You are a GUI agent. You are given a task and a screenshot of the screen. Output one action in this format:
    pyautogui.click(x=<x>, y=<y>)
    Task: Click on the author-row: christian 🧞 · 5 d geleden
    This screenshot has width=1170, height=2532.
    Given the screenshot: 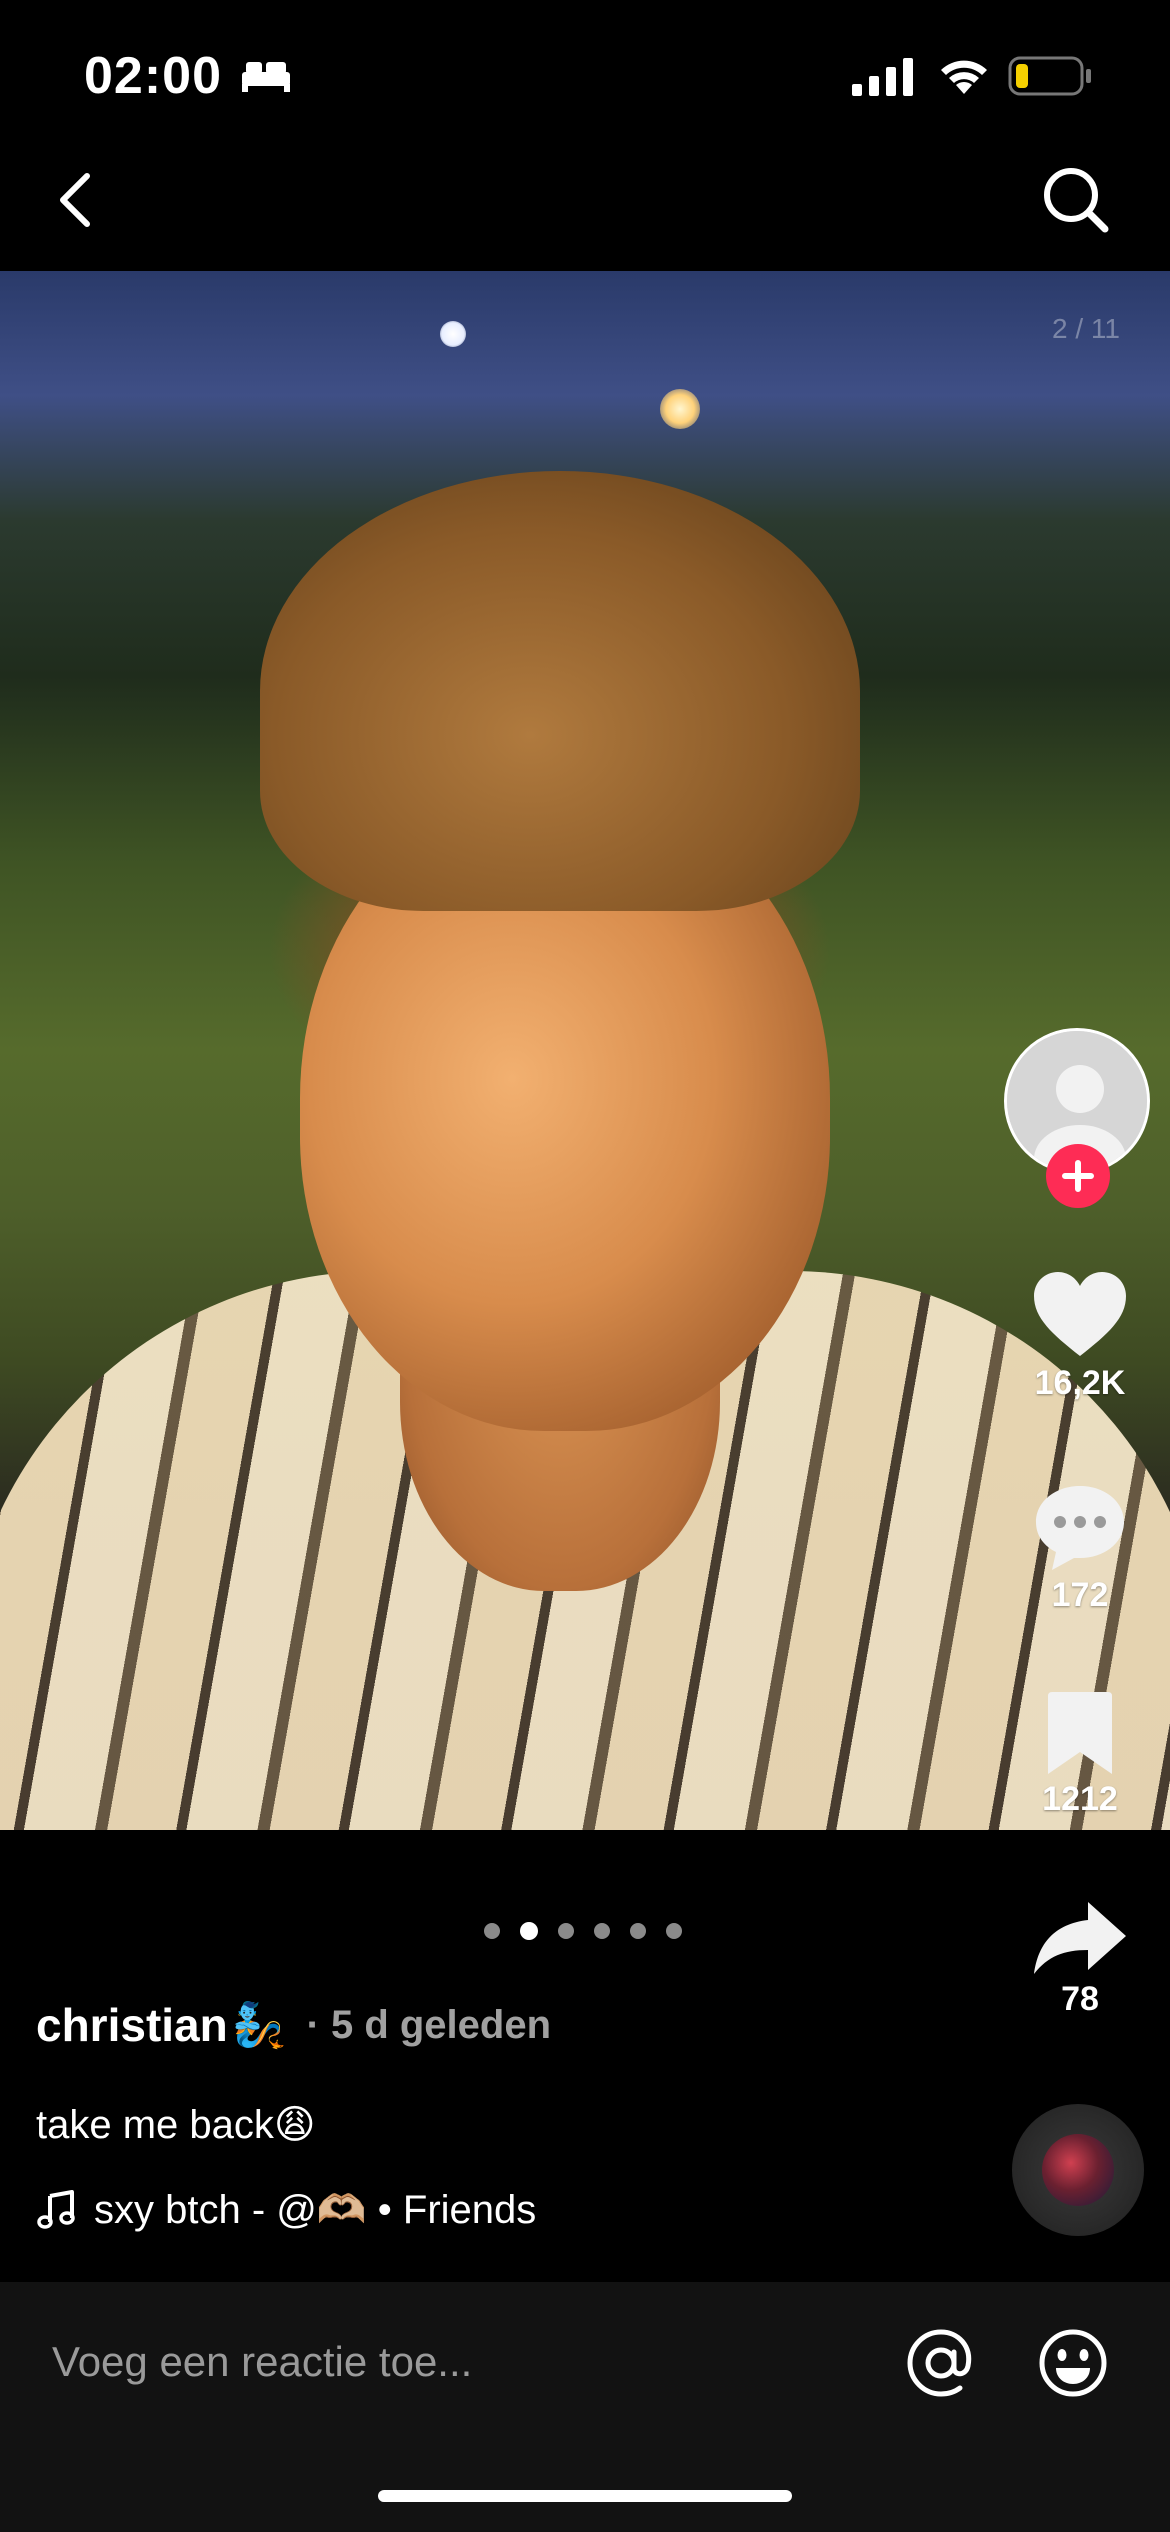 What is the action you would take?
    pyautogui.click(x=293, y=2025)
    